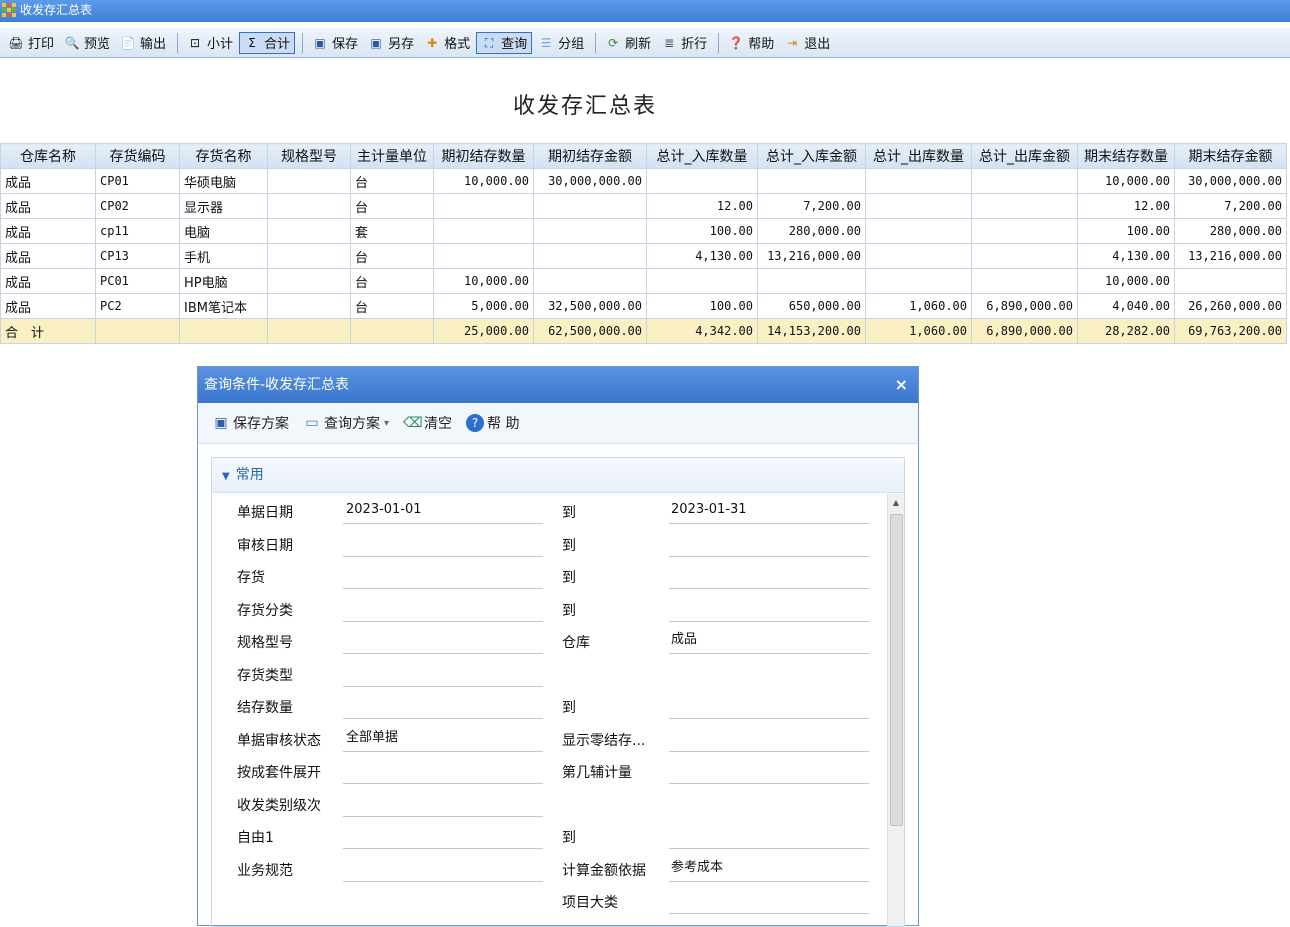  I want to click on close-icon: ×, so click(901, 385).